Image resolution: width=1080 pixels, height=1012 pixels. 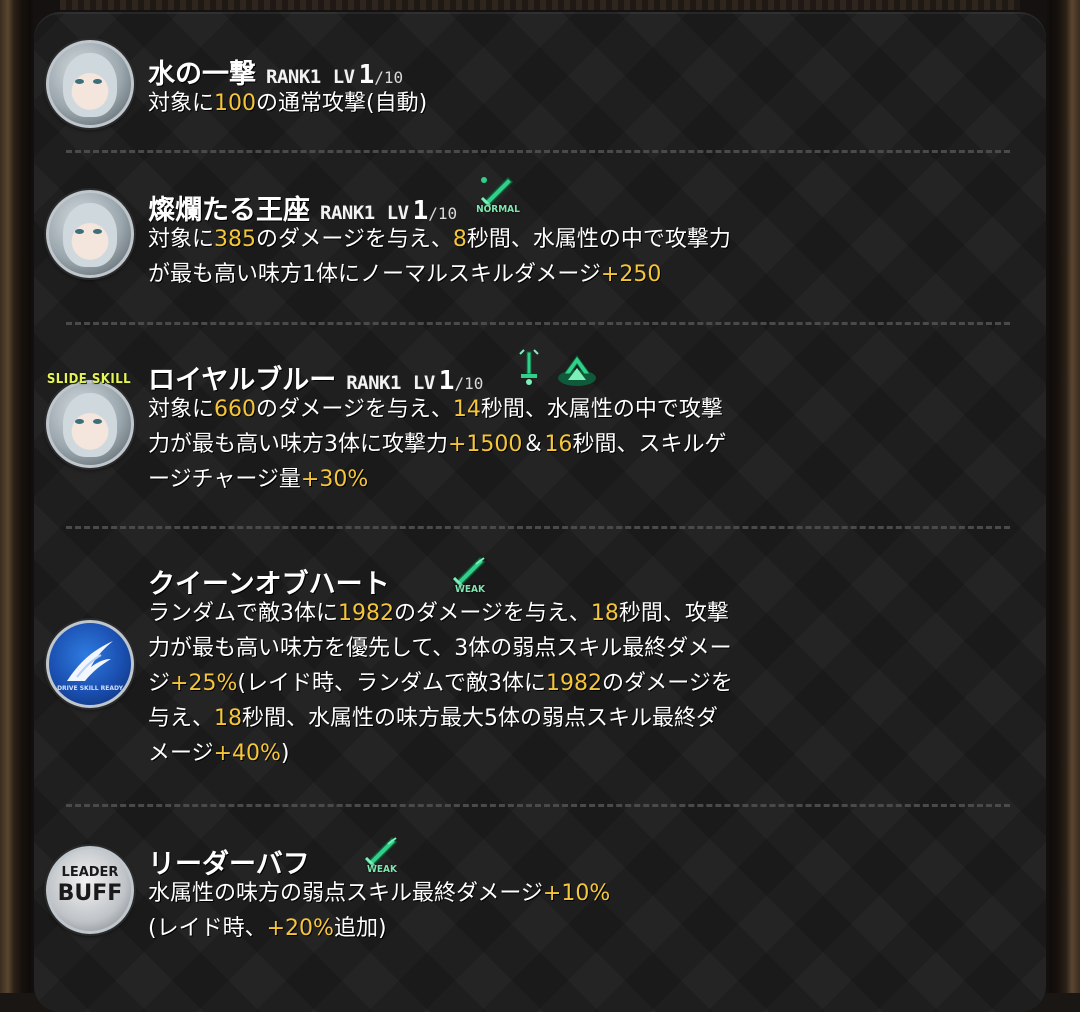 I want to click on exclamation-sword-icon, so click(x=534, y=370).